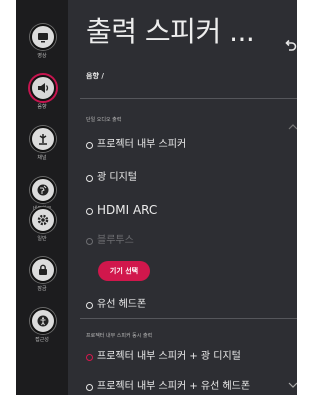  I want to click on sidebar-item-picture: 영상, so click(42, 46).